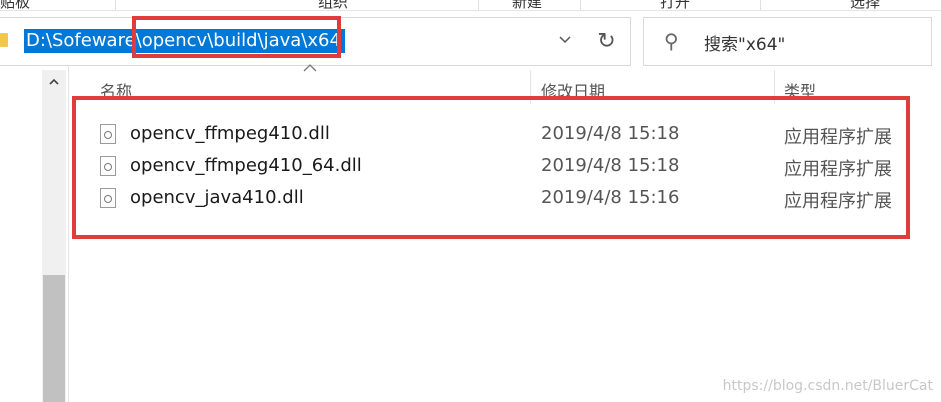  I want to click on ribbon-group-select: 选择, so click(865, 6).